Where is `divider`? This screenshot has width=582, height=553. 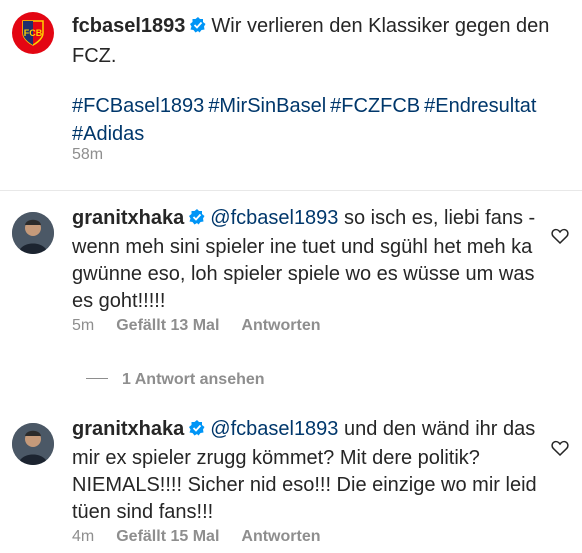
divider is located at coordinates (291, 190).